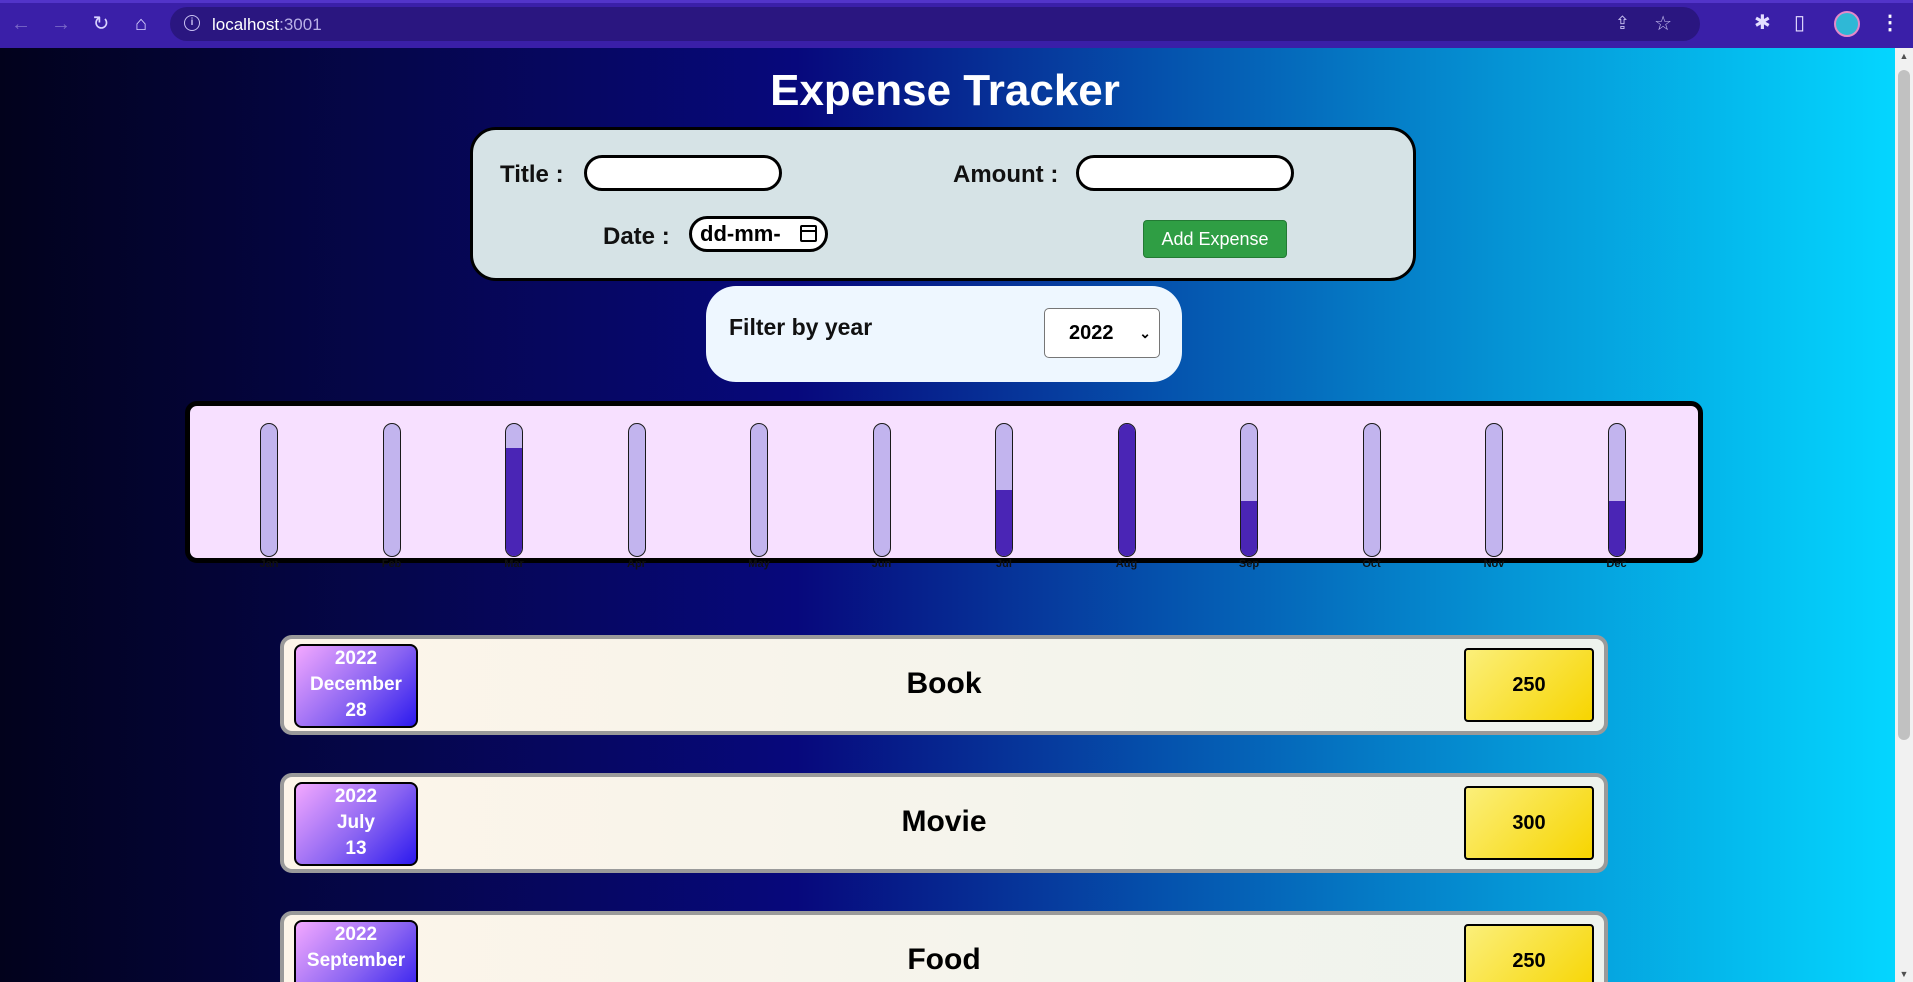 The width and height of the screenshot is (1913, 982). I want to click on browser-menu-icon: ⋮, so click(1890, 22).